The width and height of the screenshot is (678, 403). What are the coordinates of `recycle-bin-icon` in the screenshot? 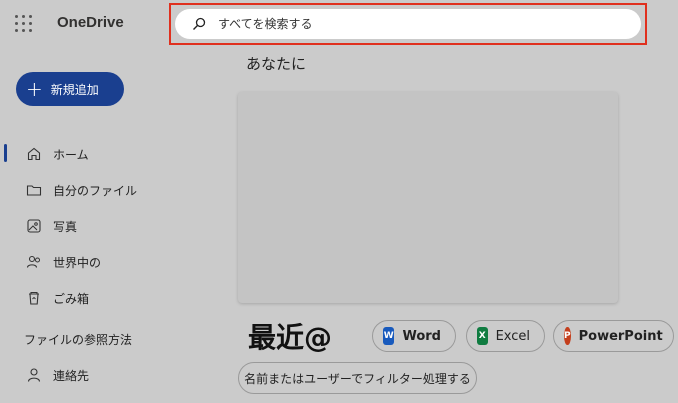 It's located at (34, 298).